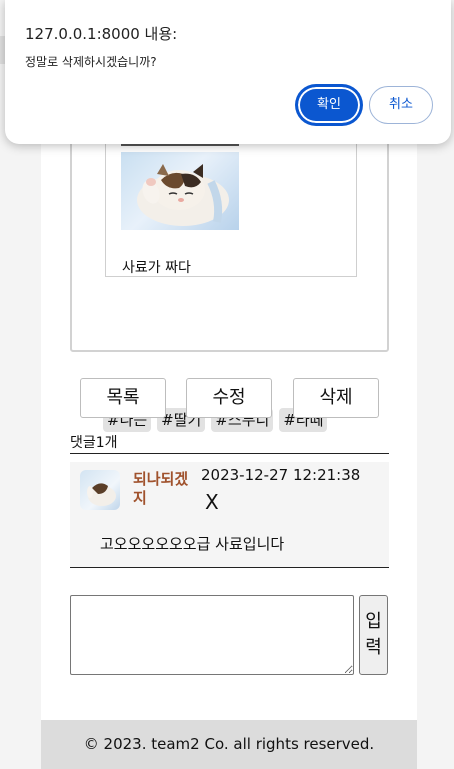 This screenshot has width=454, height=769. I want to click on edit-button: 수정, so click(229, 398).